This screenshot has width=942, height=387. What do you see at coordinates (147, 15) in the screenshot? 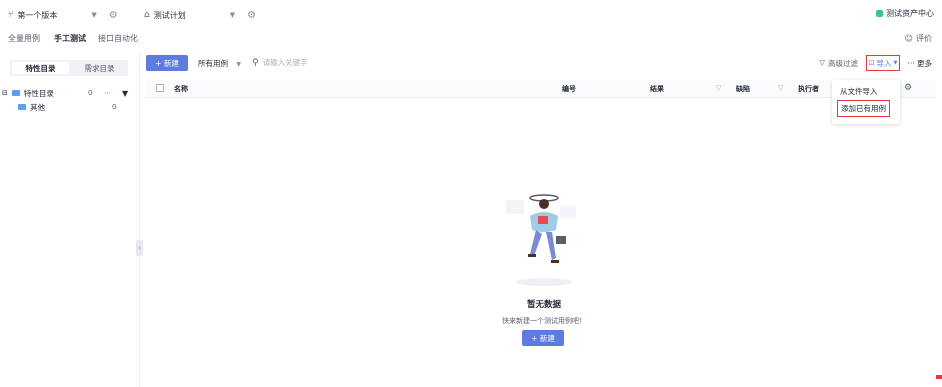
I see `plan-icon: ⌂` at bounding box center [147, 15].